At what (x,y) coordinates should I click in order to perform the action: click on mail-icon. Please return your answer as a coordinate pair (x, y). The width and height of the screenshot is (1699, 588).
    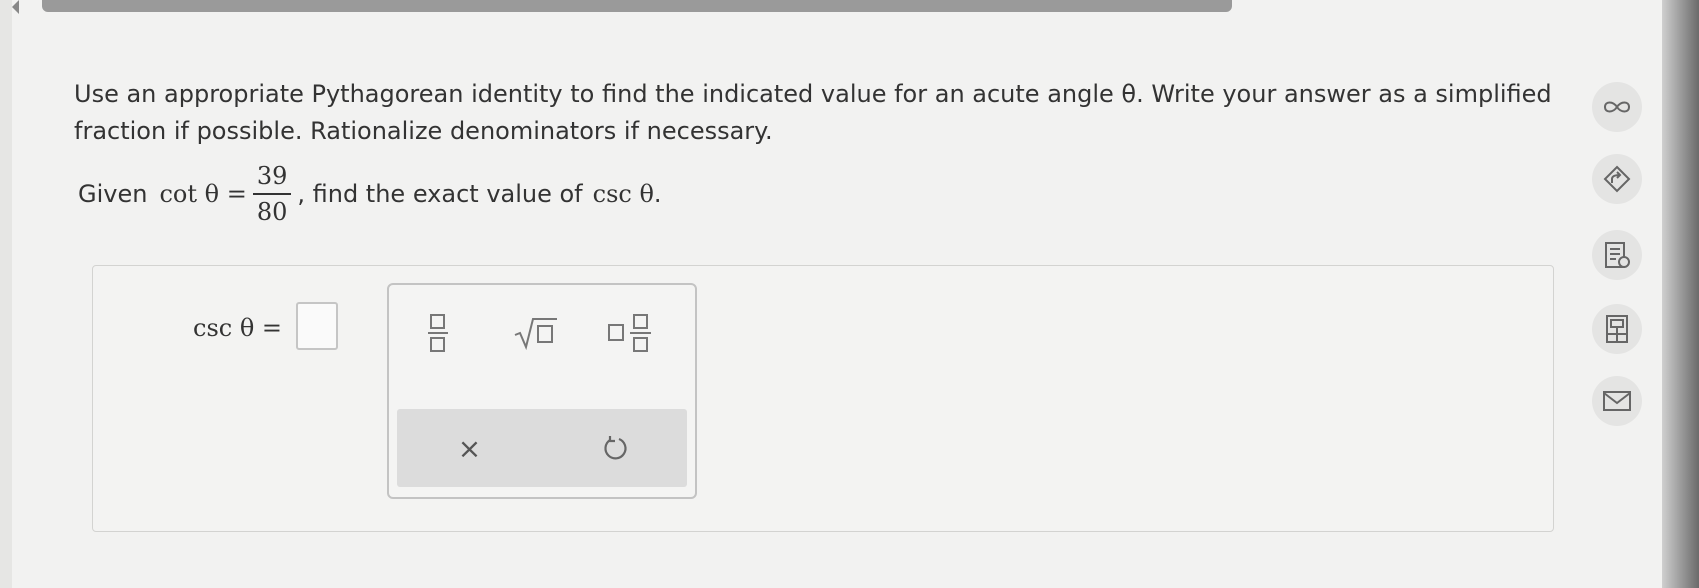
    Looking at the image, I should click on (1617, 401).